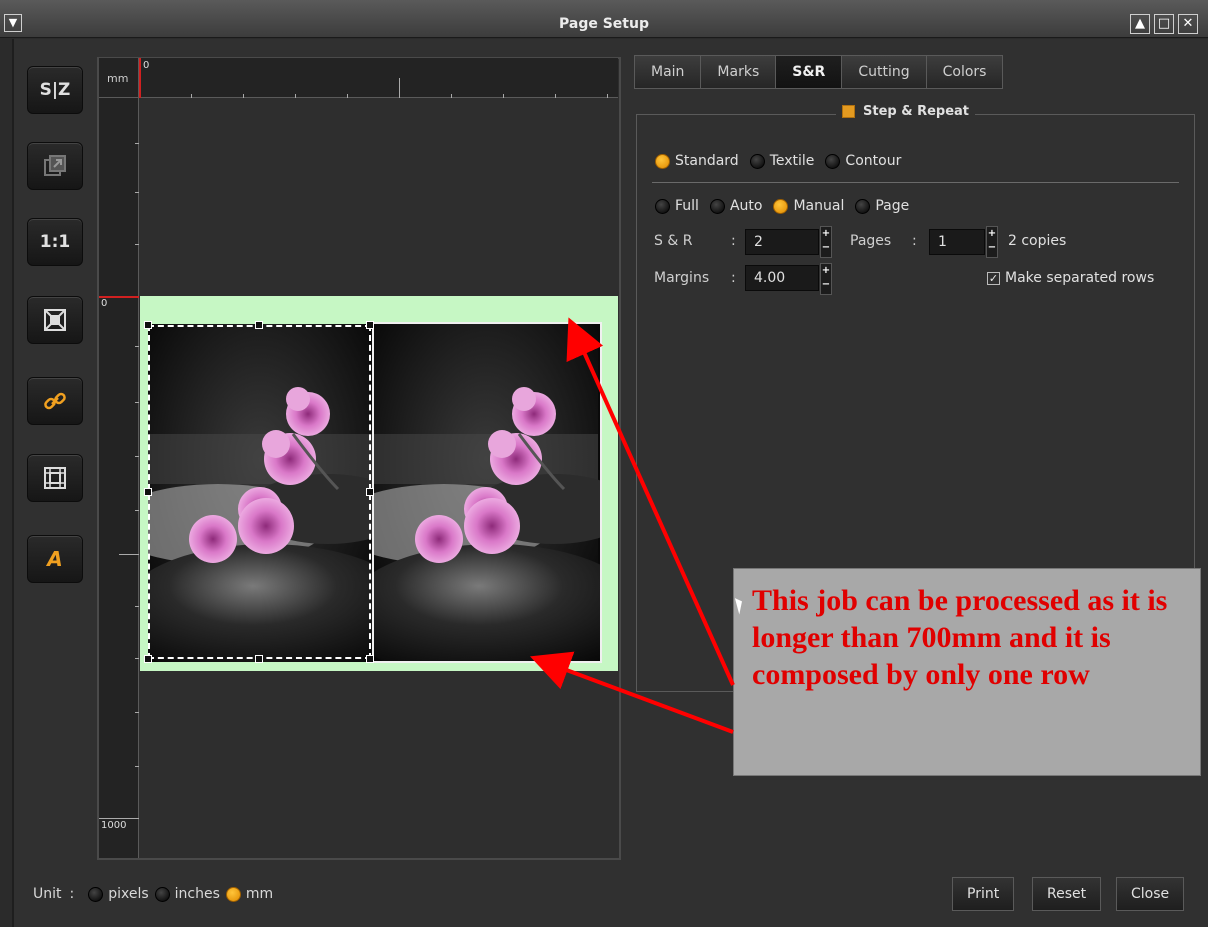 This screenshot has height=927, width=1208. Describe the element at coordinates (707, 161) in the screenshot. I see `mode-standard-label: Standard` at that location.